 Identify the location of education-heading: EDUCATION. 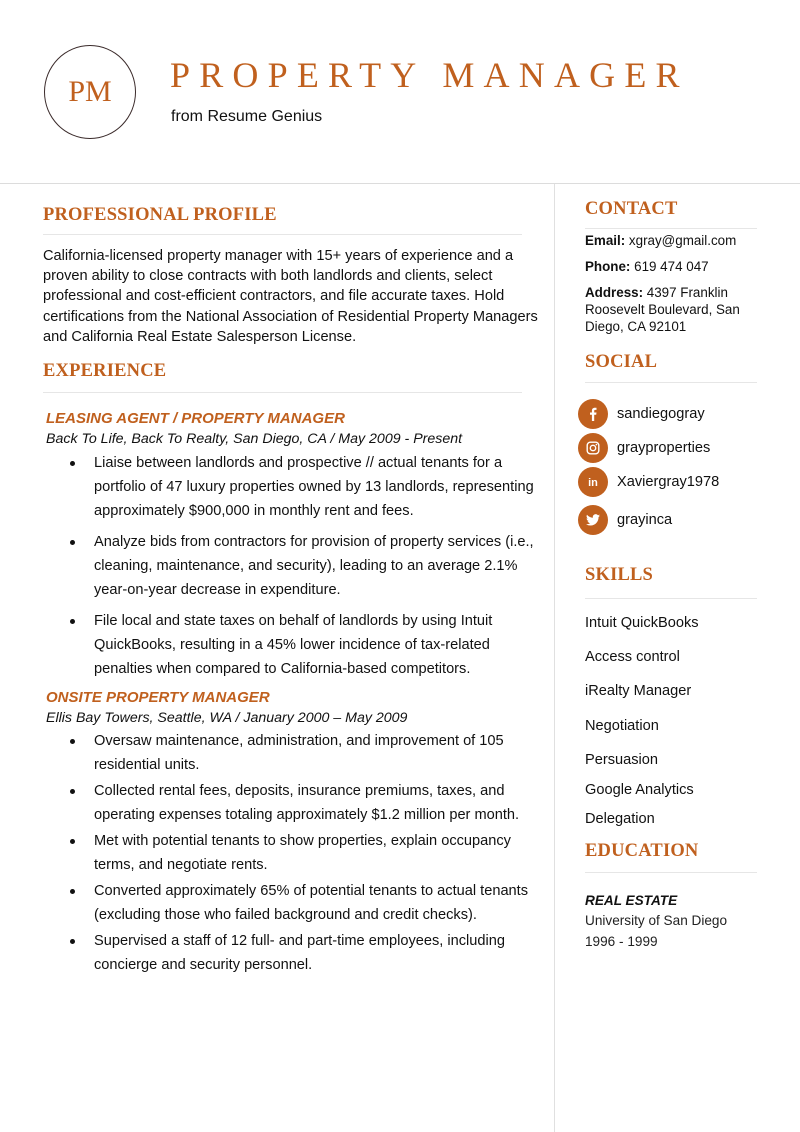
(642, 851).